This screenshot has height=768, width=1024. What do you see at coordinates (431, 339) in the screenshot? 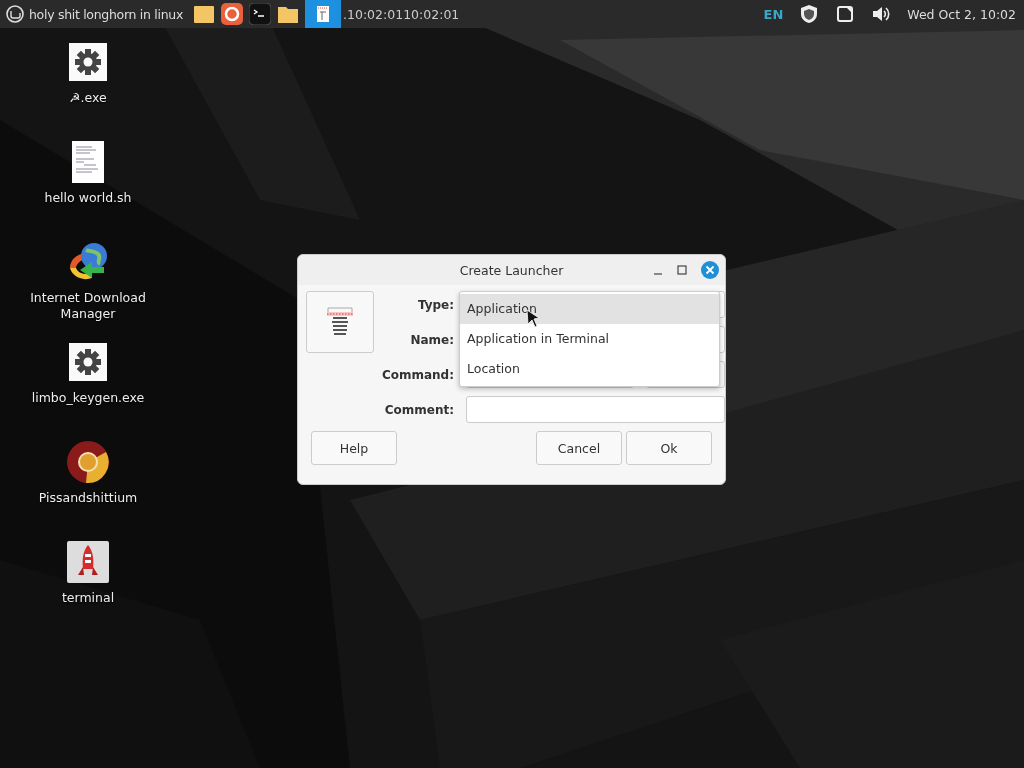
I see `field-label: Name:` at bounding box center [431, 339].